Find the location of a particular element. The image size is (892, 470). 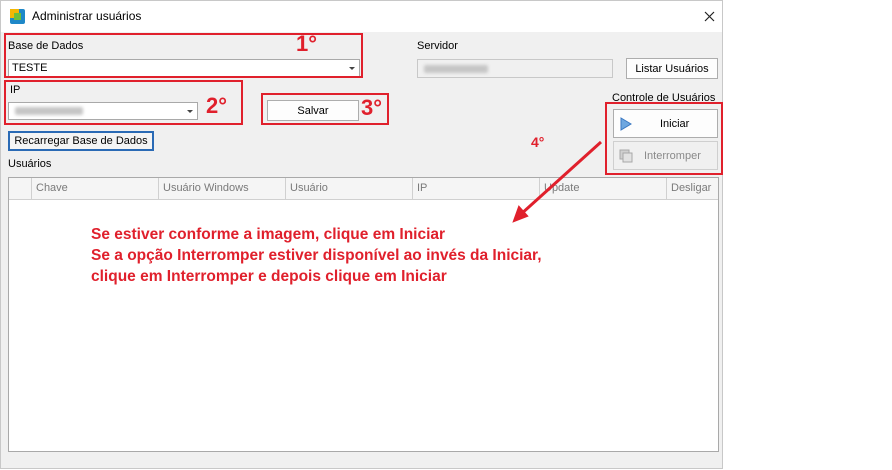

step4-number: 4° is located at coordinates (538, 142).